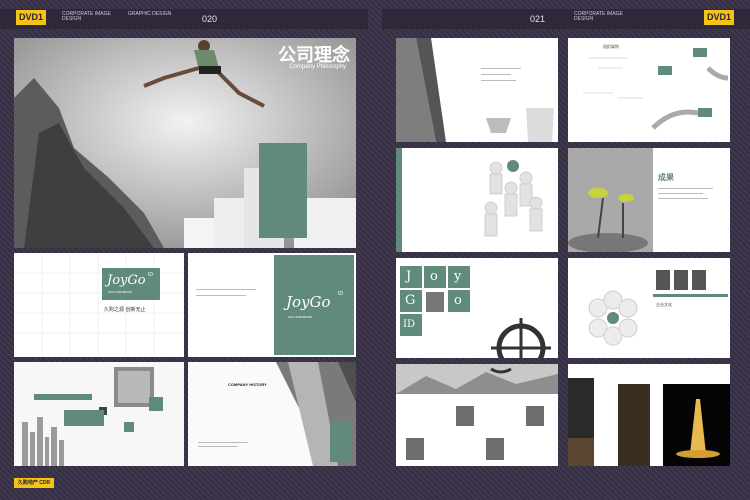 This screenshot has height=500, width=750. Describe the element at coordinates (477, 200) in the screenshot. I see `teamwork-page` at that location.